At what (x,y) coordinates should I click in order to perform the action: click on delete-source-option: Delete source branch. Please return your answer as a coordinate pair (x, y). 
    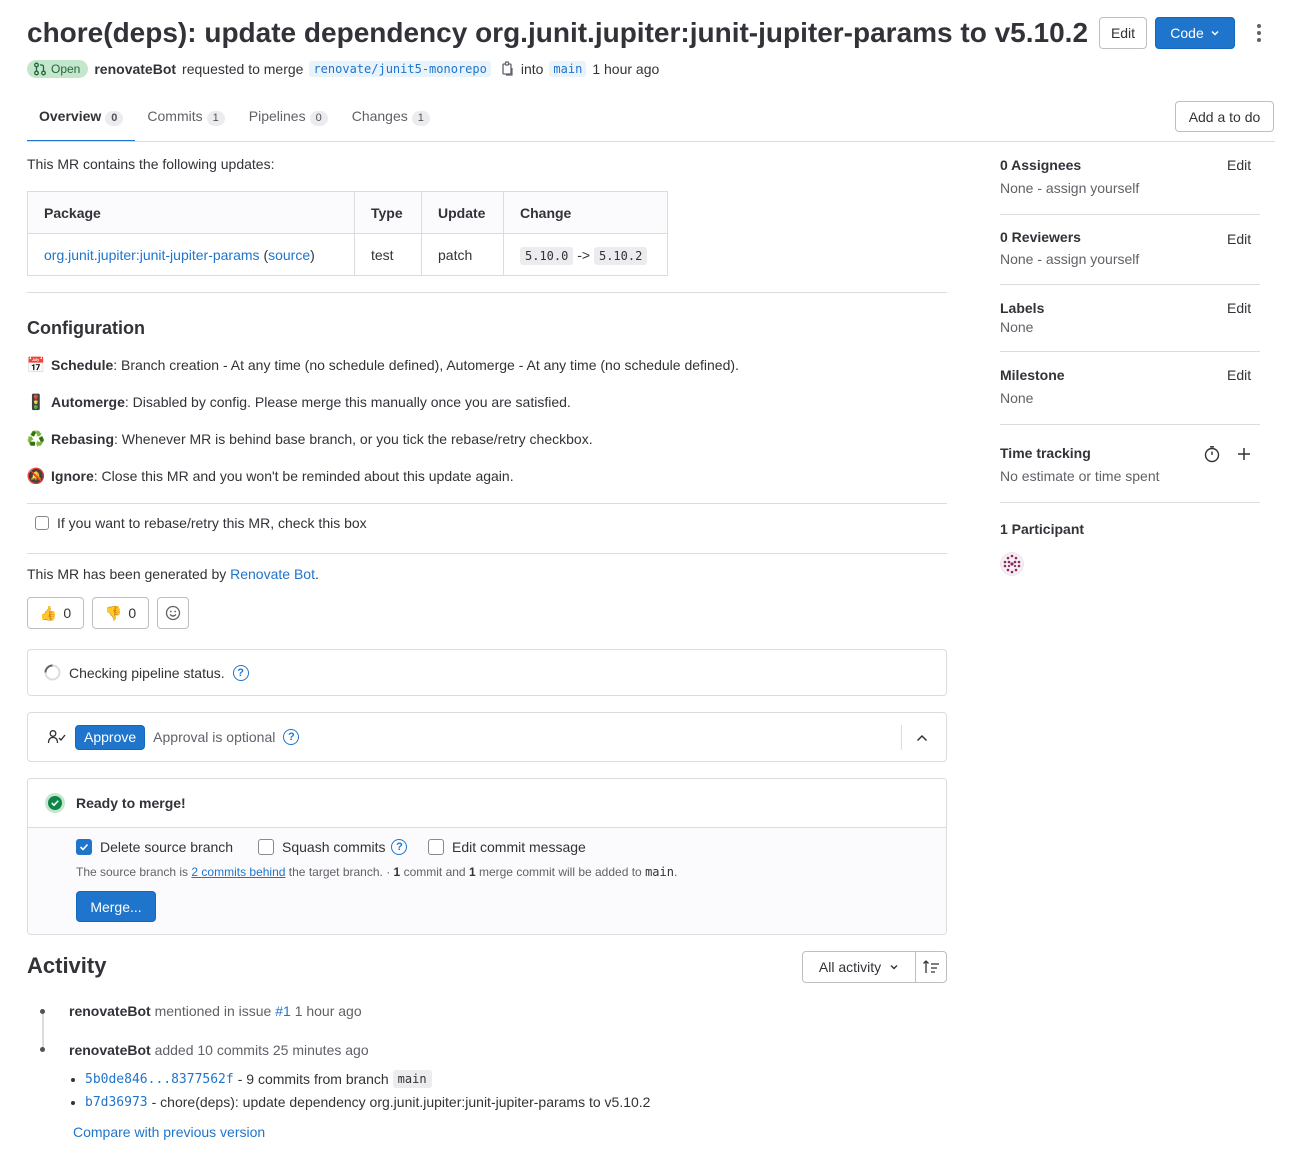
    Looking at the image, I should click on (154, 847).